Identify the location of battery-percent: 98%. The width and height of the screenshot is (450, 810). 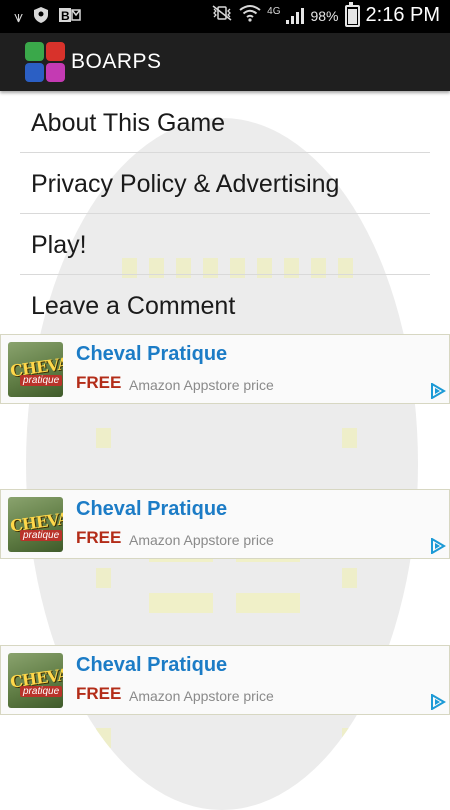
(324, 15).